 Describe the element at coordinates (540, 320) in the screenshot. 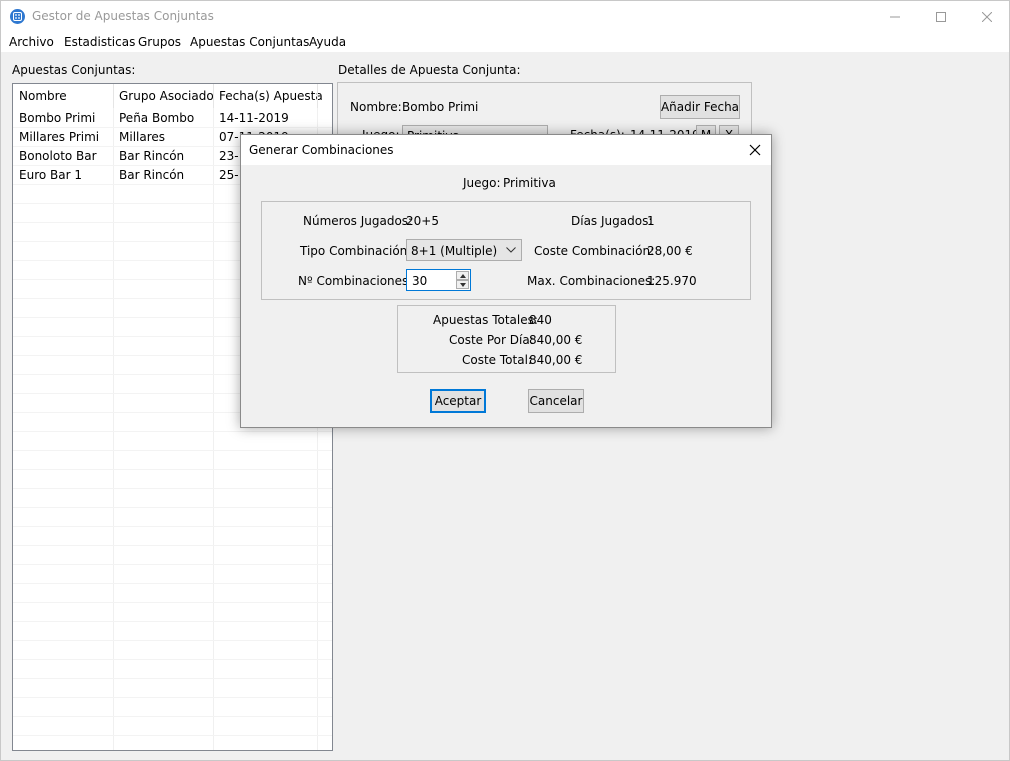

I see `apuestas-totales-value: 840` at that location.